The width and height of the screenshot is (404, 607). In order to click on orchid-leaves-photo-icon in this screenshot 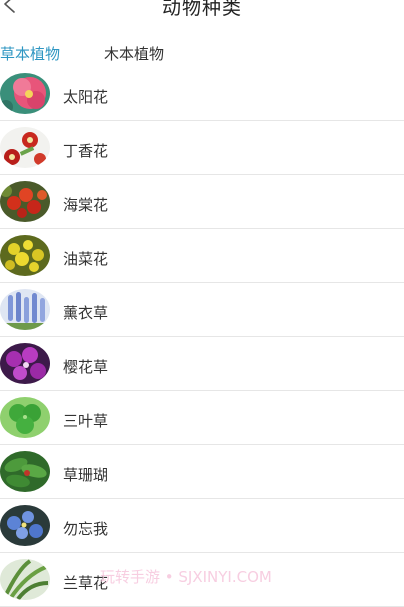, I will do `click(25, 579)`.